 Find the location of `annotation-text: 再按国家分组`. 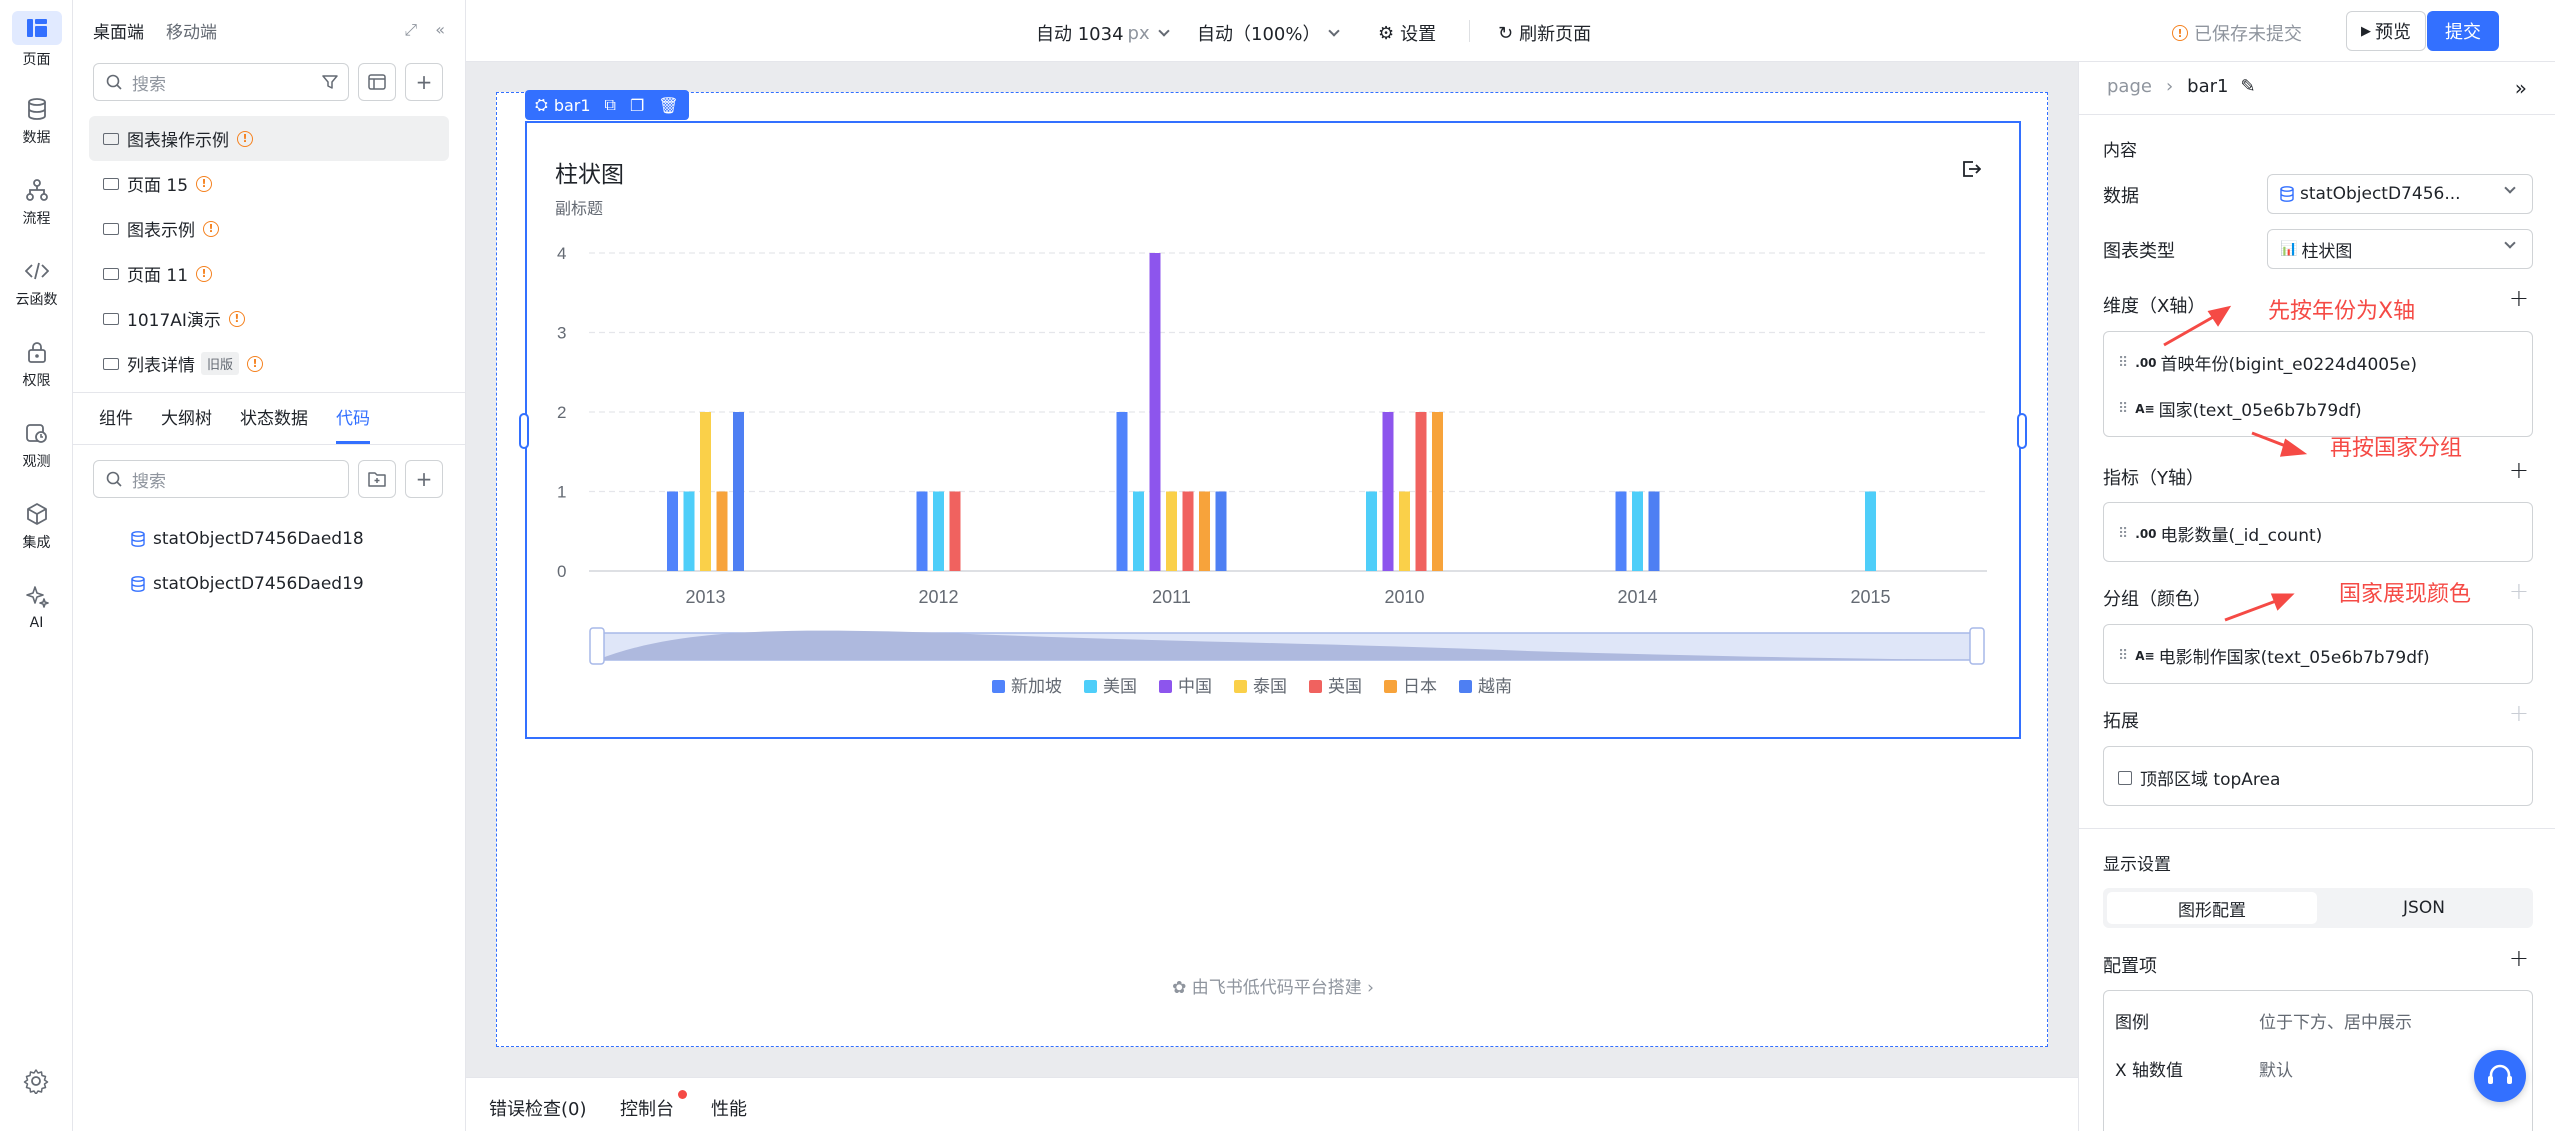

annotation-text: 再按国家分组 is located at coordinates (2396, 448).